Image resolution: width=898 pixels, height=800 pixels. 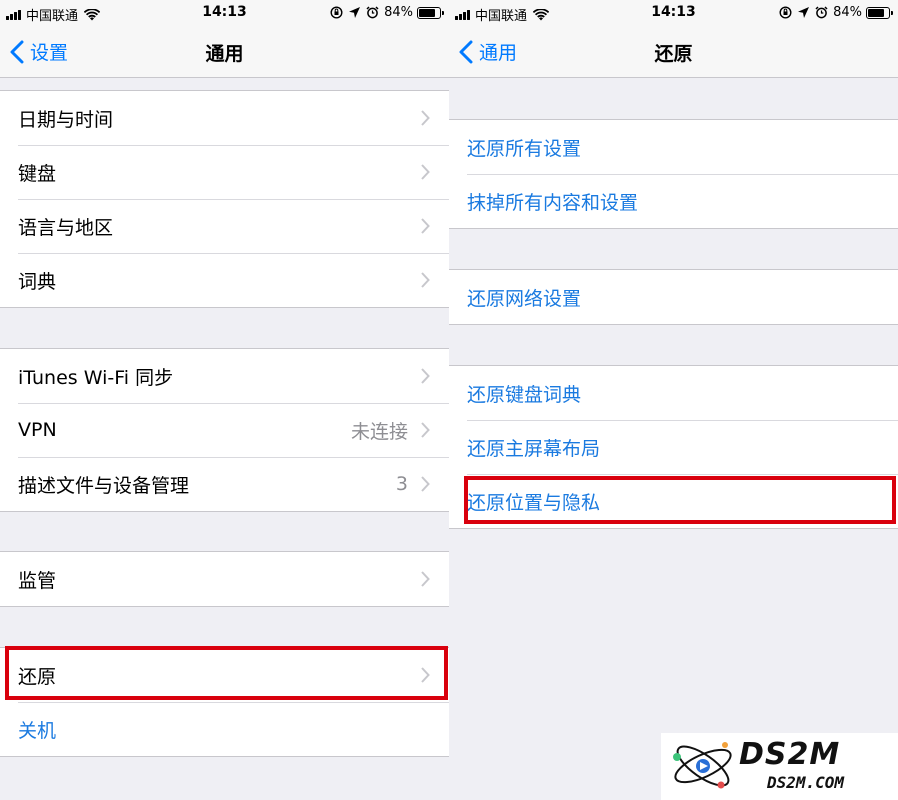 I want to click on row-label: 日期与时间, so click(x=66, y=119).